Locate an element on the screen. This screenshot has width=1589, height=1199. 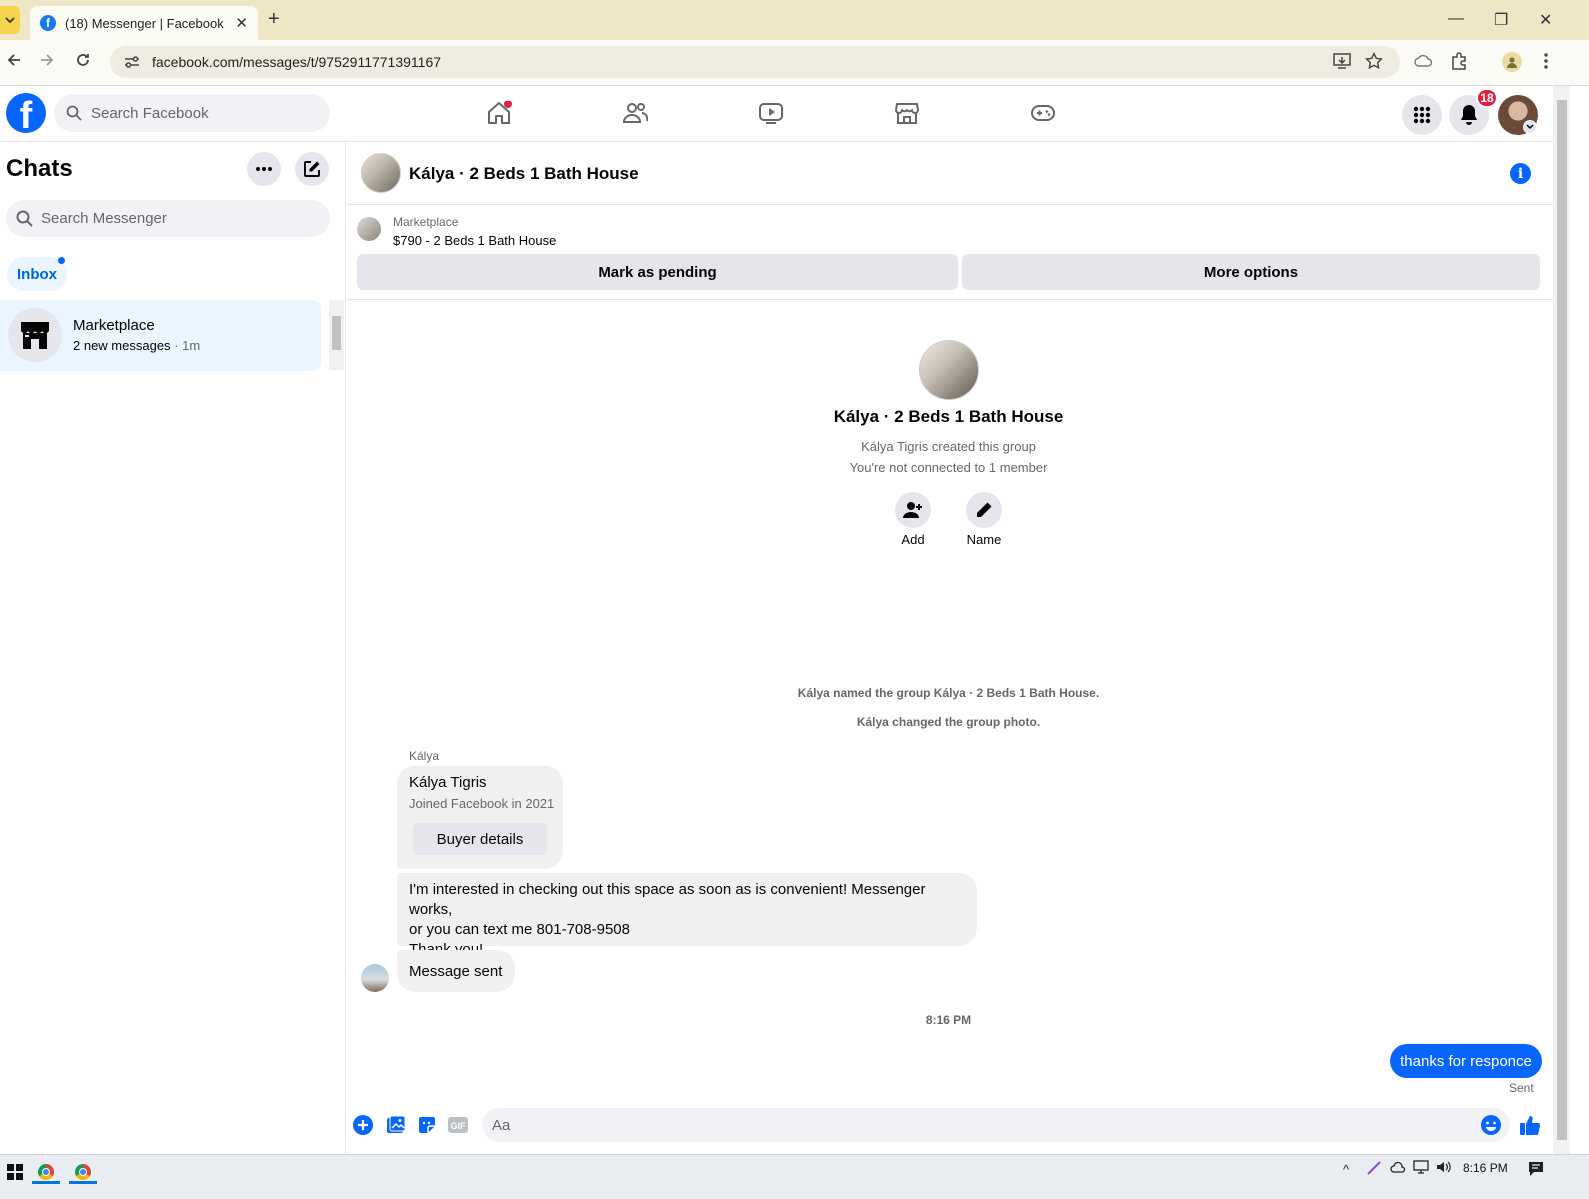
buyer-details-button: Buyer details is located at coordinates (480, 839).